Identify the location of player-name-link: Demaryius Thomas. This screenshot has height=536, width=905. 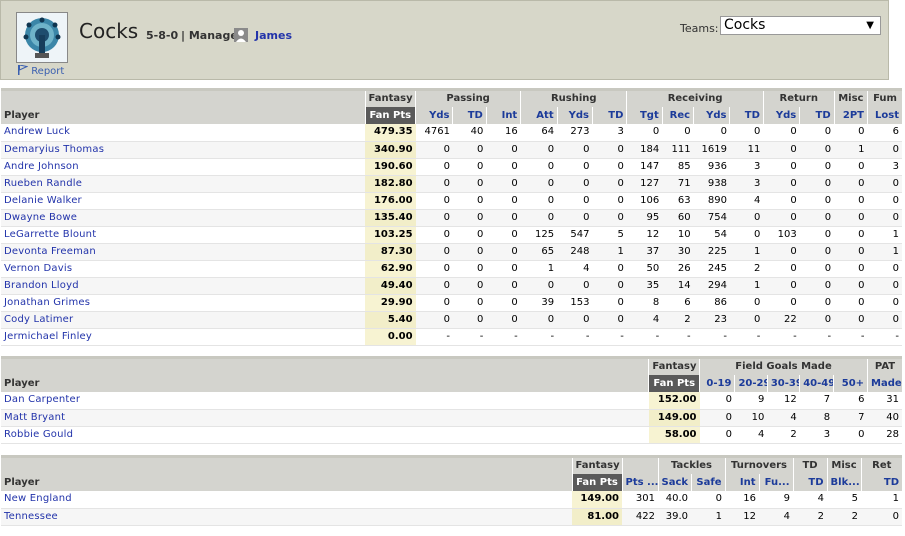
(183, 150).